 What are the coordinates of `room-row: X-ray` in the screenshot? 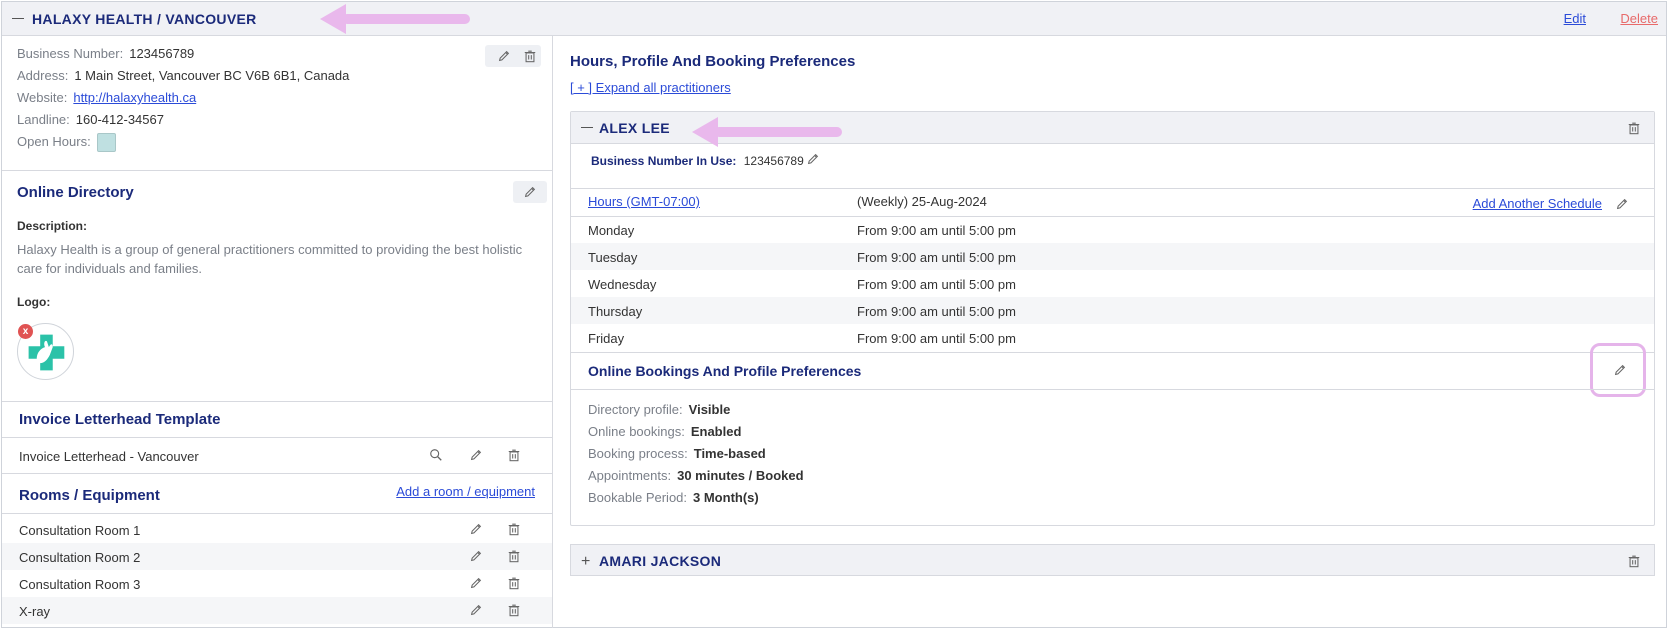 It's located at (277, 610).